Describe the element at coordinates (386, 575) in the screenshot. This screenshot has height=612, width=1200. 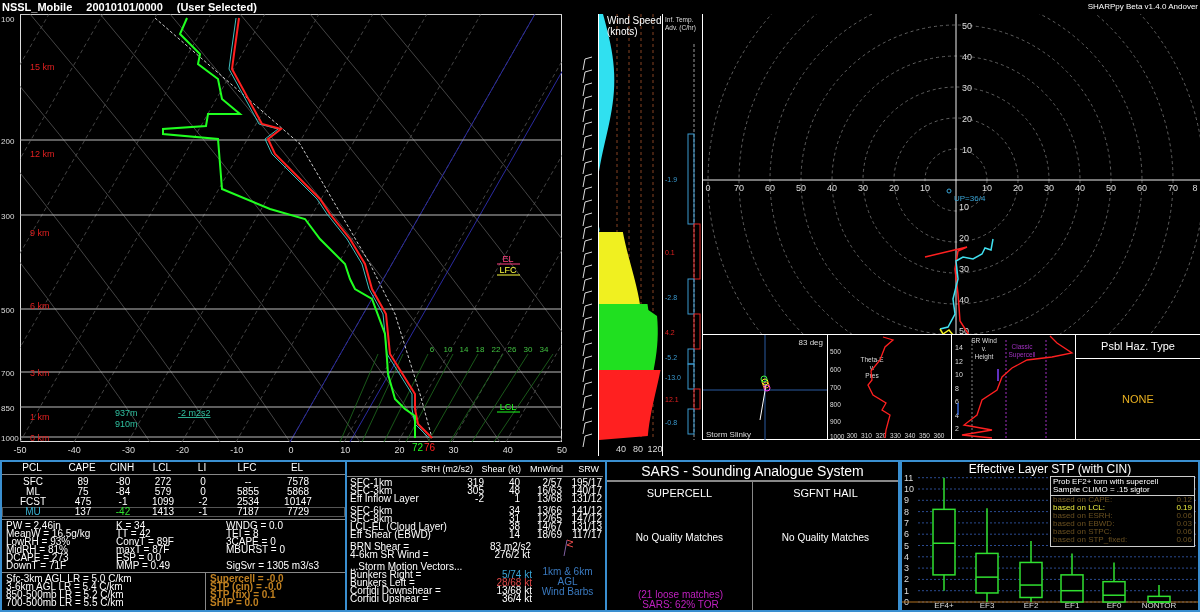
I see `storm-motion-label: Bunkers Right =` at that location.